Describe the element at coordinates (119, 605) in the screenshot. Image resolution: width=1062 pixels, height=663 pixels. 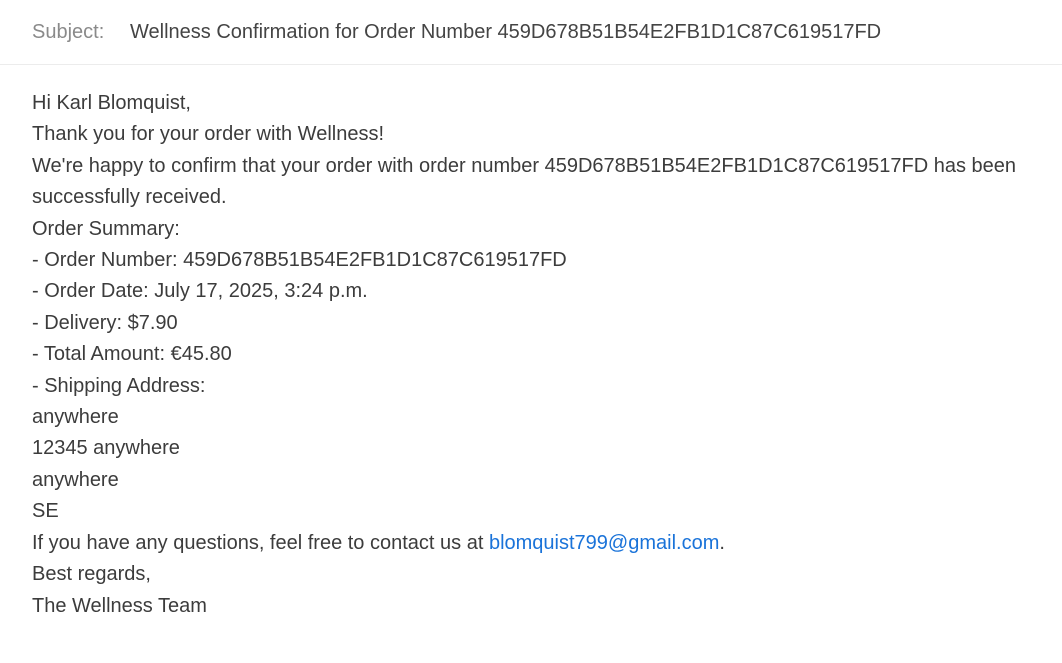
I see `signature: The Wellness Team` at that location.